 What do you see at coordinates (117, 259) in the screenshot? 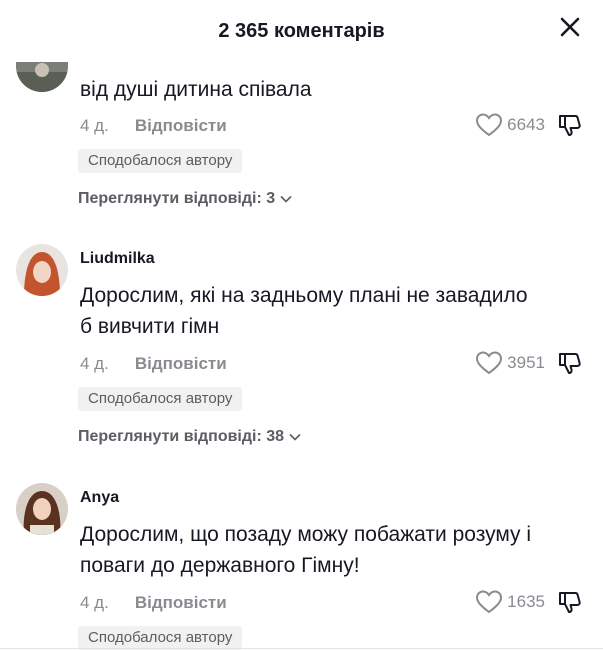
I see `username: Liudmilka` at bounding box center [117, 259].